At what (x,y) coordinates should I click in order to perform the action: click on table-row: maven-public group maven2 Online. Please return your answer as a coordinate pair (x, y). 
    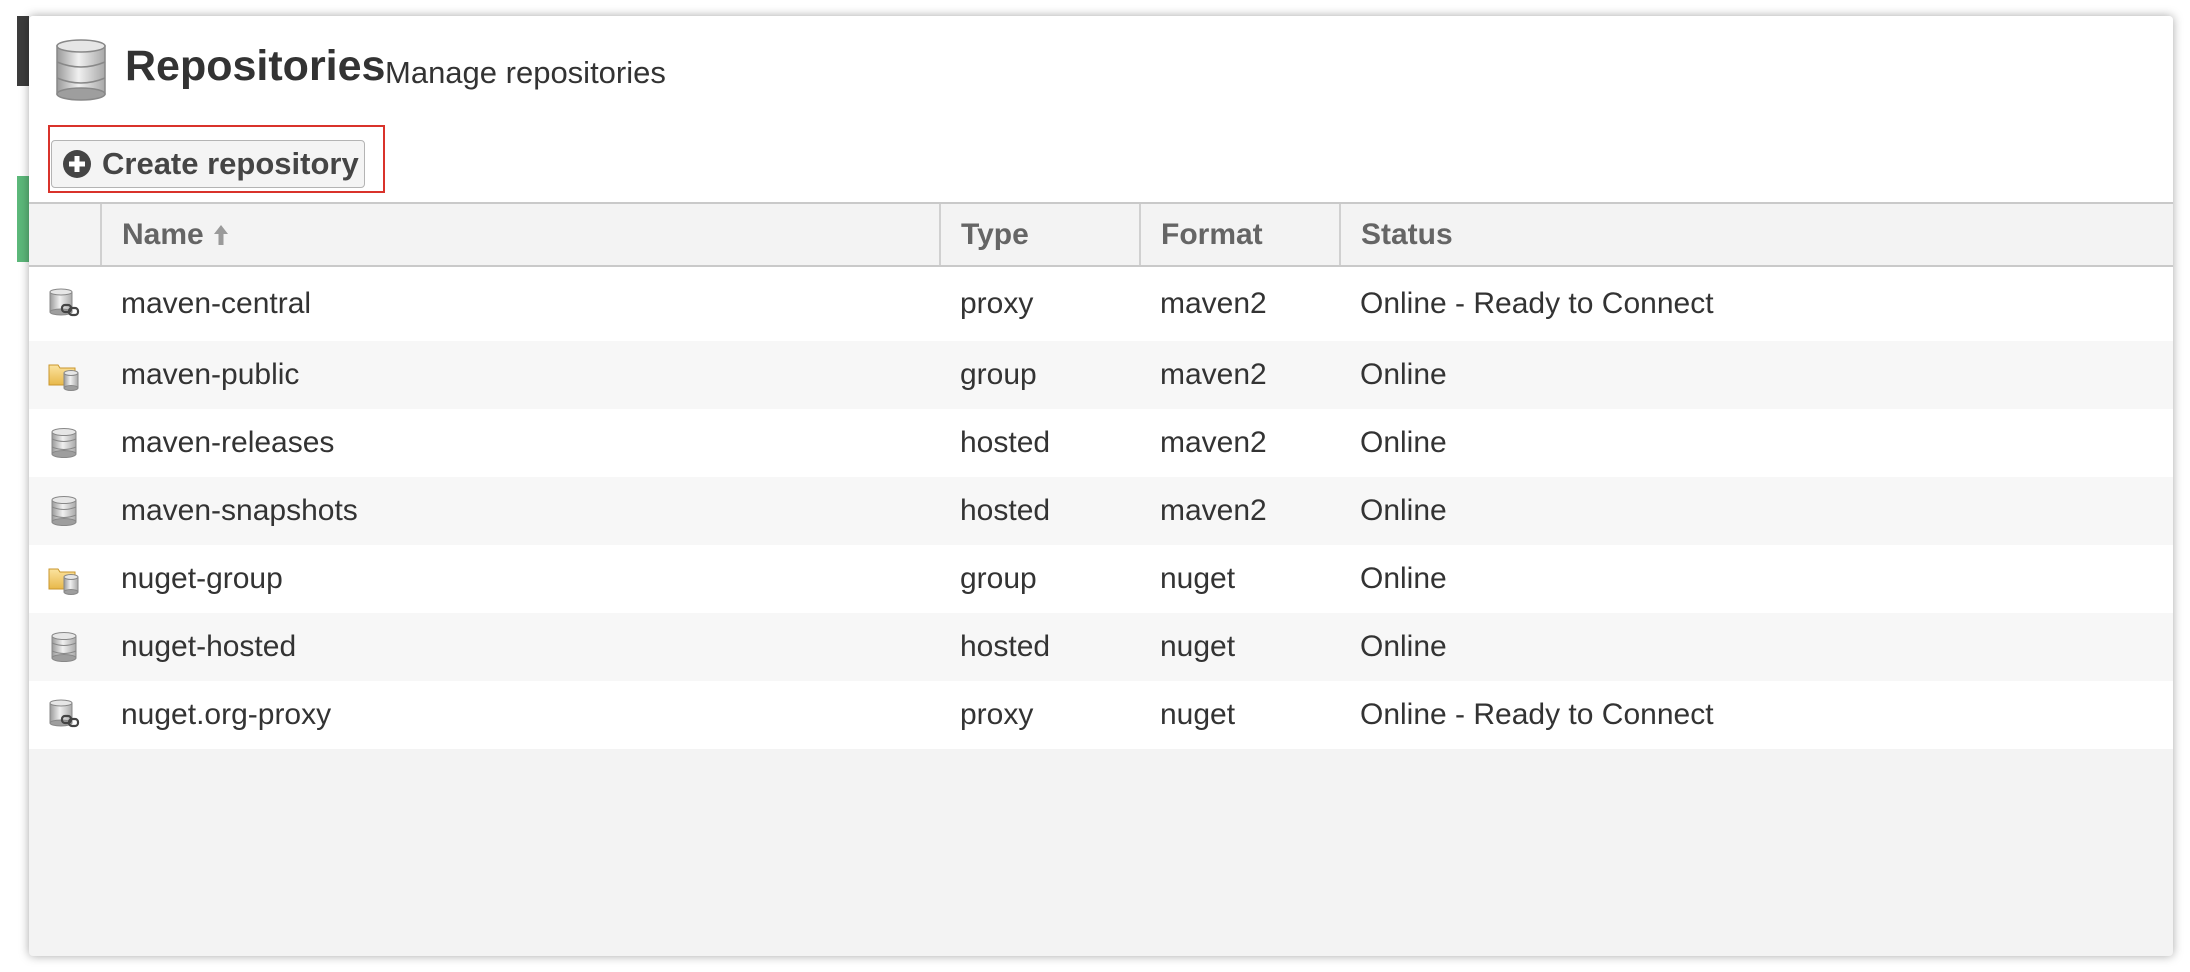
    Looking at the image, I should click on (1101, 375).